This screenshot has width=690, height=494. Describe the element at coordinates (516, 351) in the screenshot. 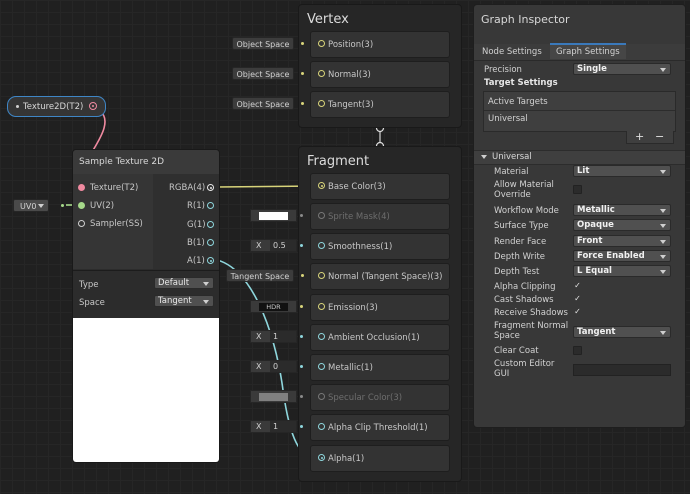

I see `clear-coat-label: Clear Coat` at that location.